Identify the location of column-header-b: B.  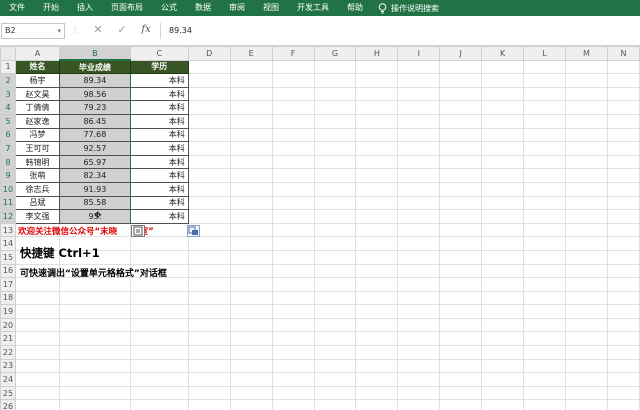
(94, 54).